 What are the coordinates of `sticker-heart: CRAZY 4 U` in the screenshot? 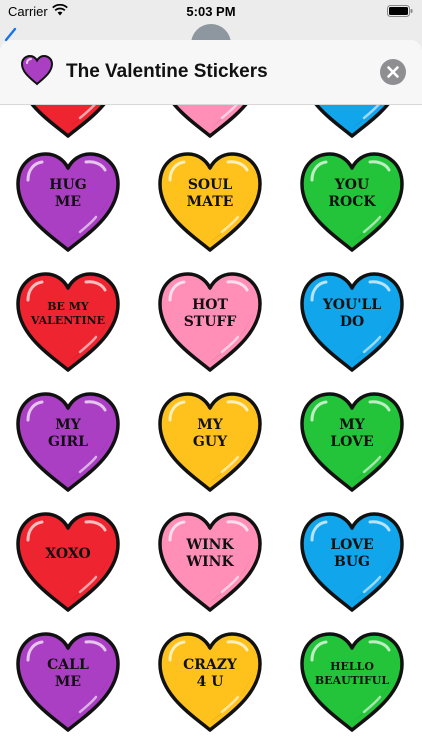 It's located at (210, 682).